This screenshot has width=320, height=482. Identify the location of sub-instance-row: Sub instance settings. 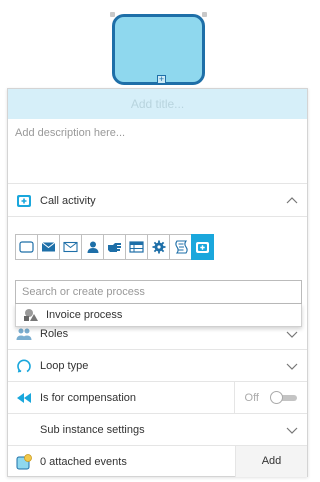
(157, 430).